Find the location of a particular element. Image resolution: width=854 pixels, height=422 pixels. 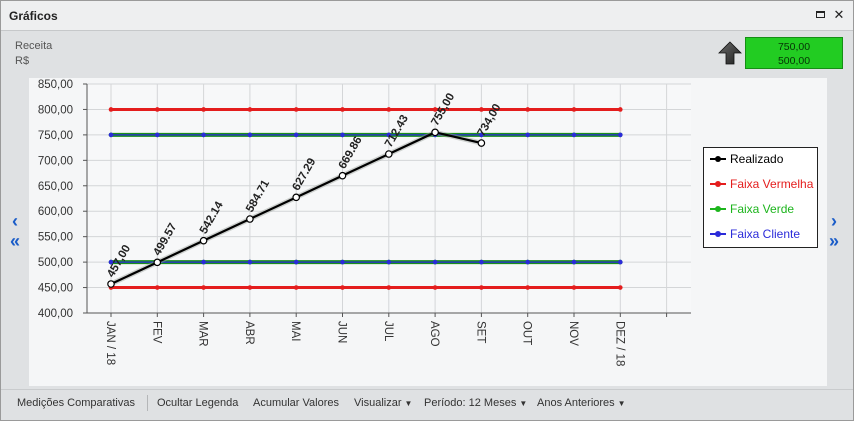

x-tick-label: JUN is located at coordinates (342, 332).